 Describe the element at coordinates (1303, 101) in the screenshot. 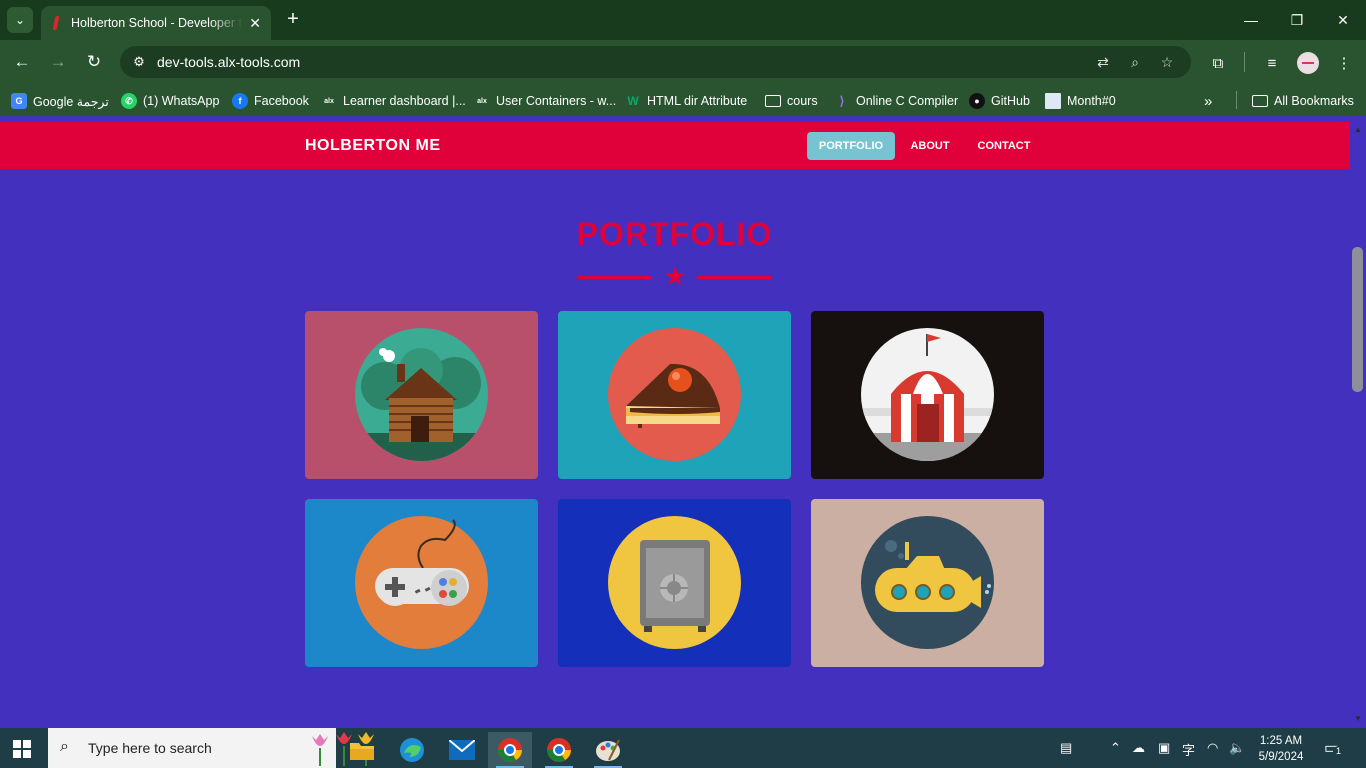

I see `all-bookmarks-folder: All Bookmarks` at that location.